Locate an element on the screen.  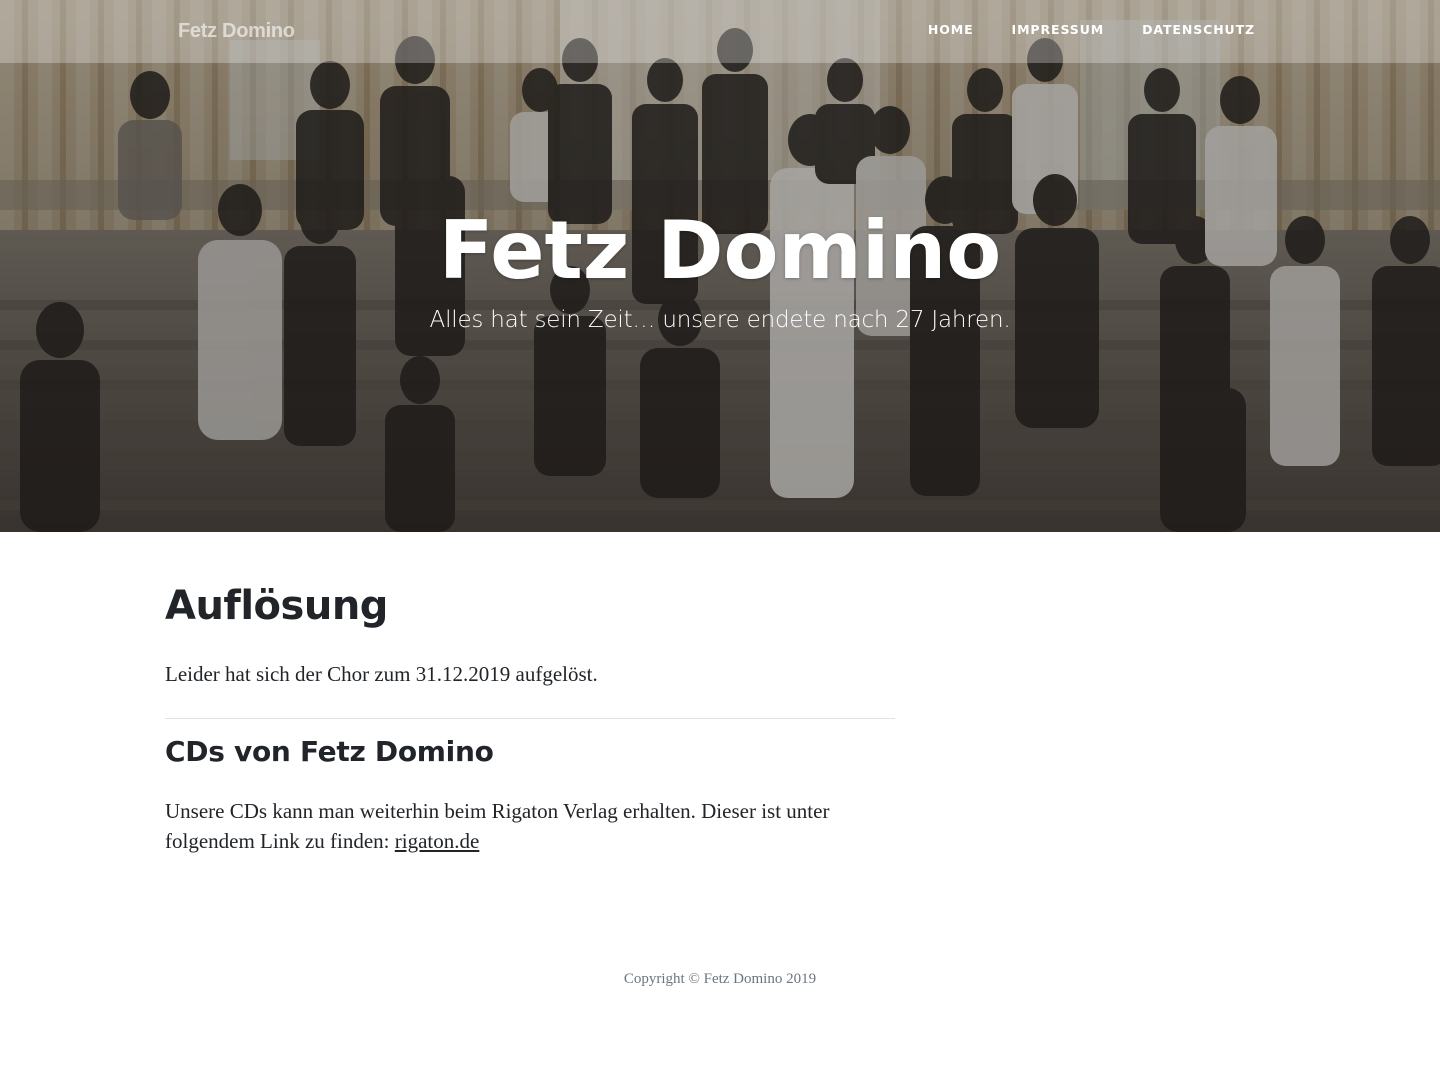
nav-links: Home Impressum Datenschutz is located at coordinates (1091, 29).